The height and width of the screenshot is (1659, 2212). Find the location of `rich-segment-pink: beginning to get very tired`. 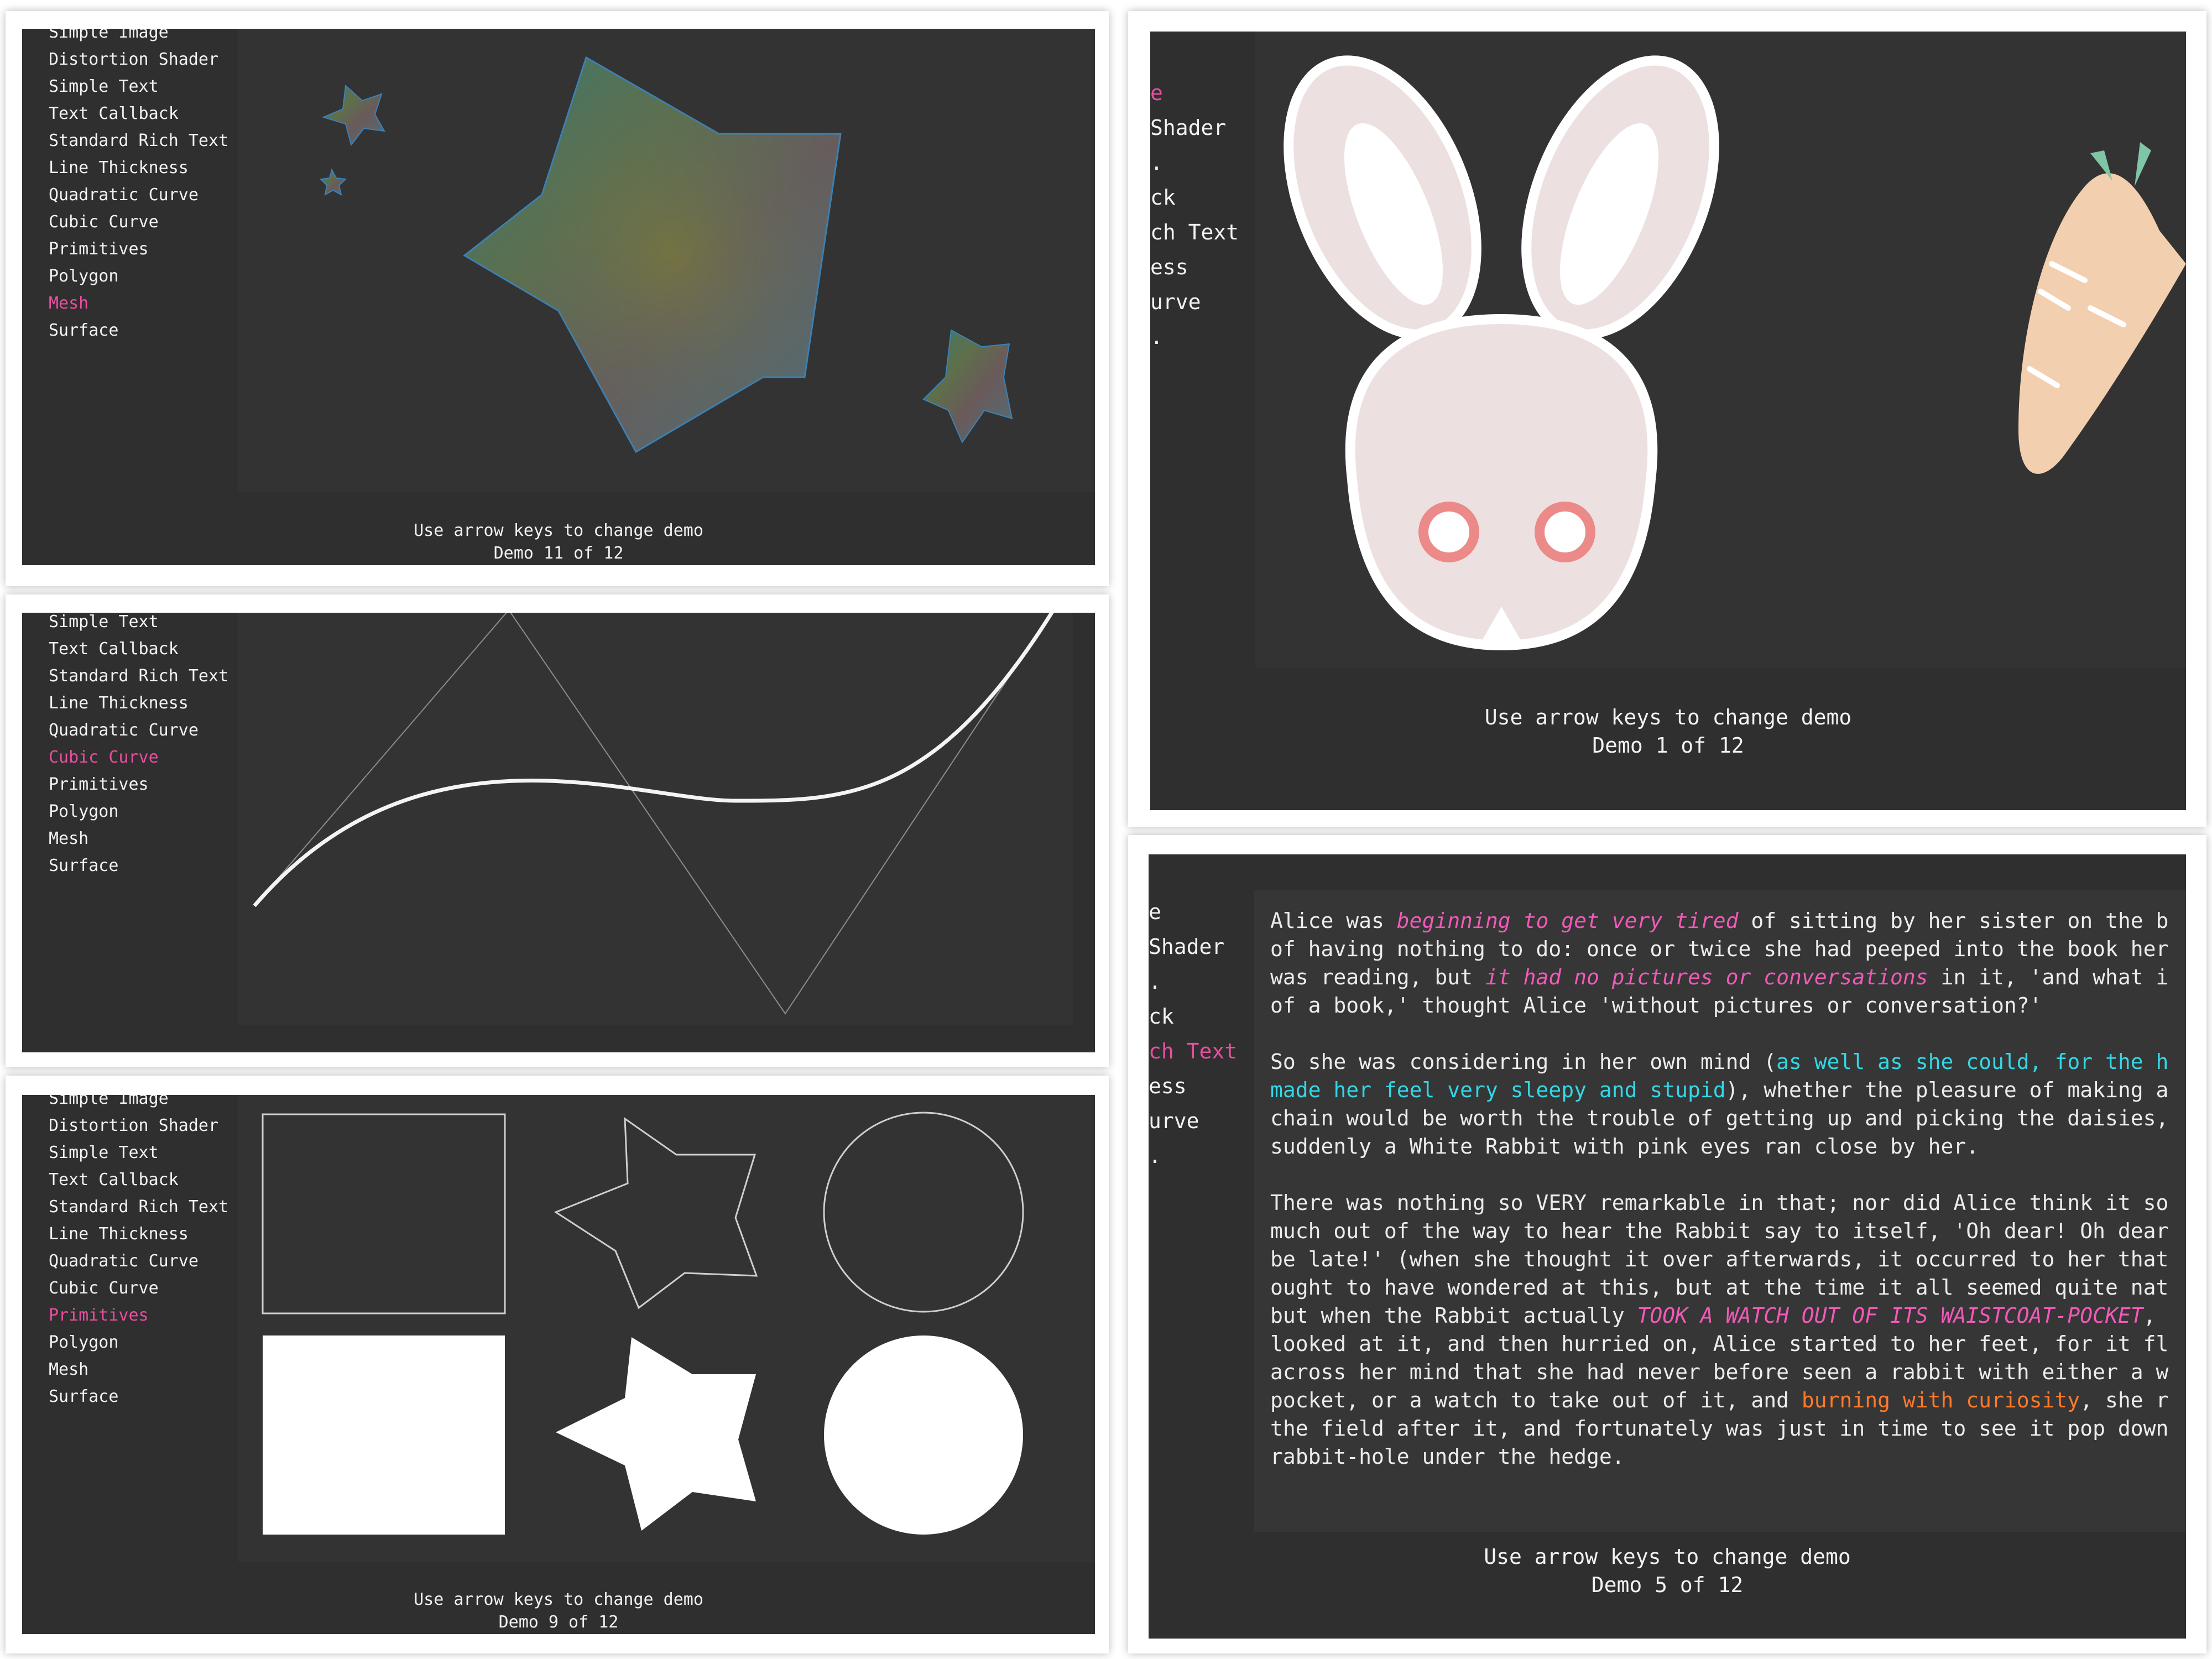

rich-segment-pink: beginning to get very tired is located at coordinates (1567, 921).